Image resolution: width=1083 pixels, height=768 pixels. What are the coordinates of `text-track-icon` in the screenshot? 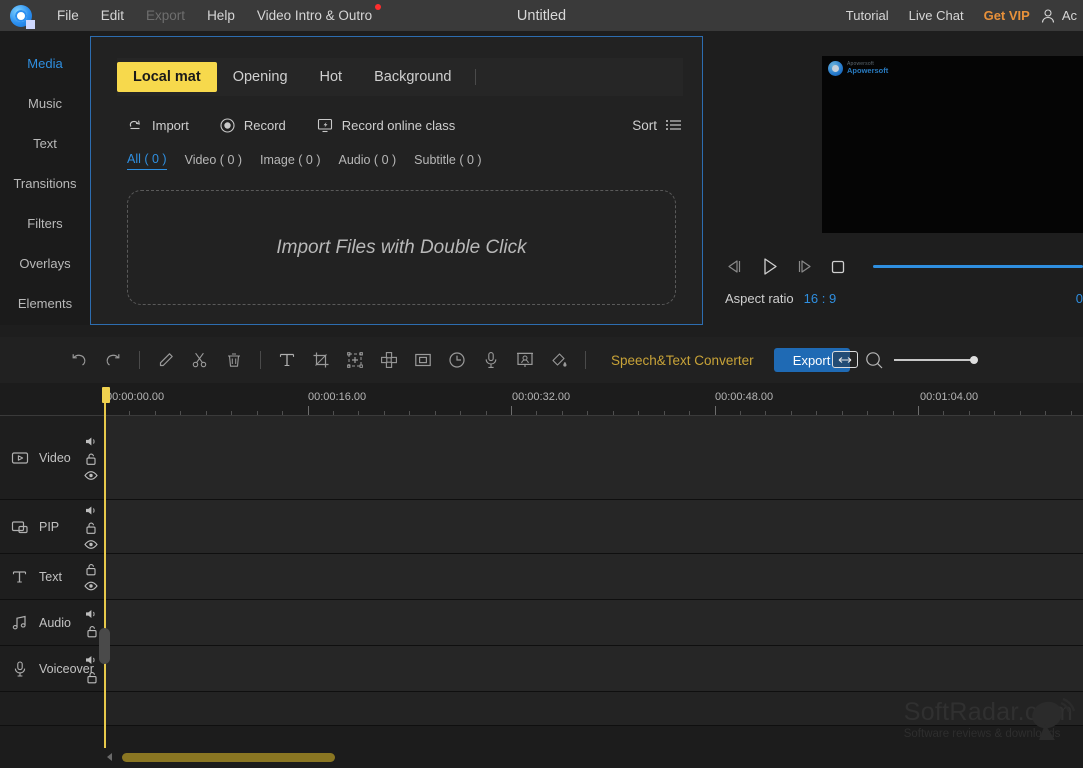 It's located at (19, 576).